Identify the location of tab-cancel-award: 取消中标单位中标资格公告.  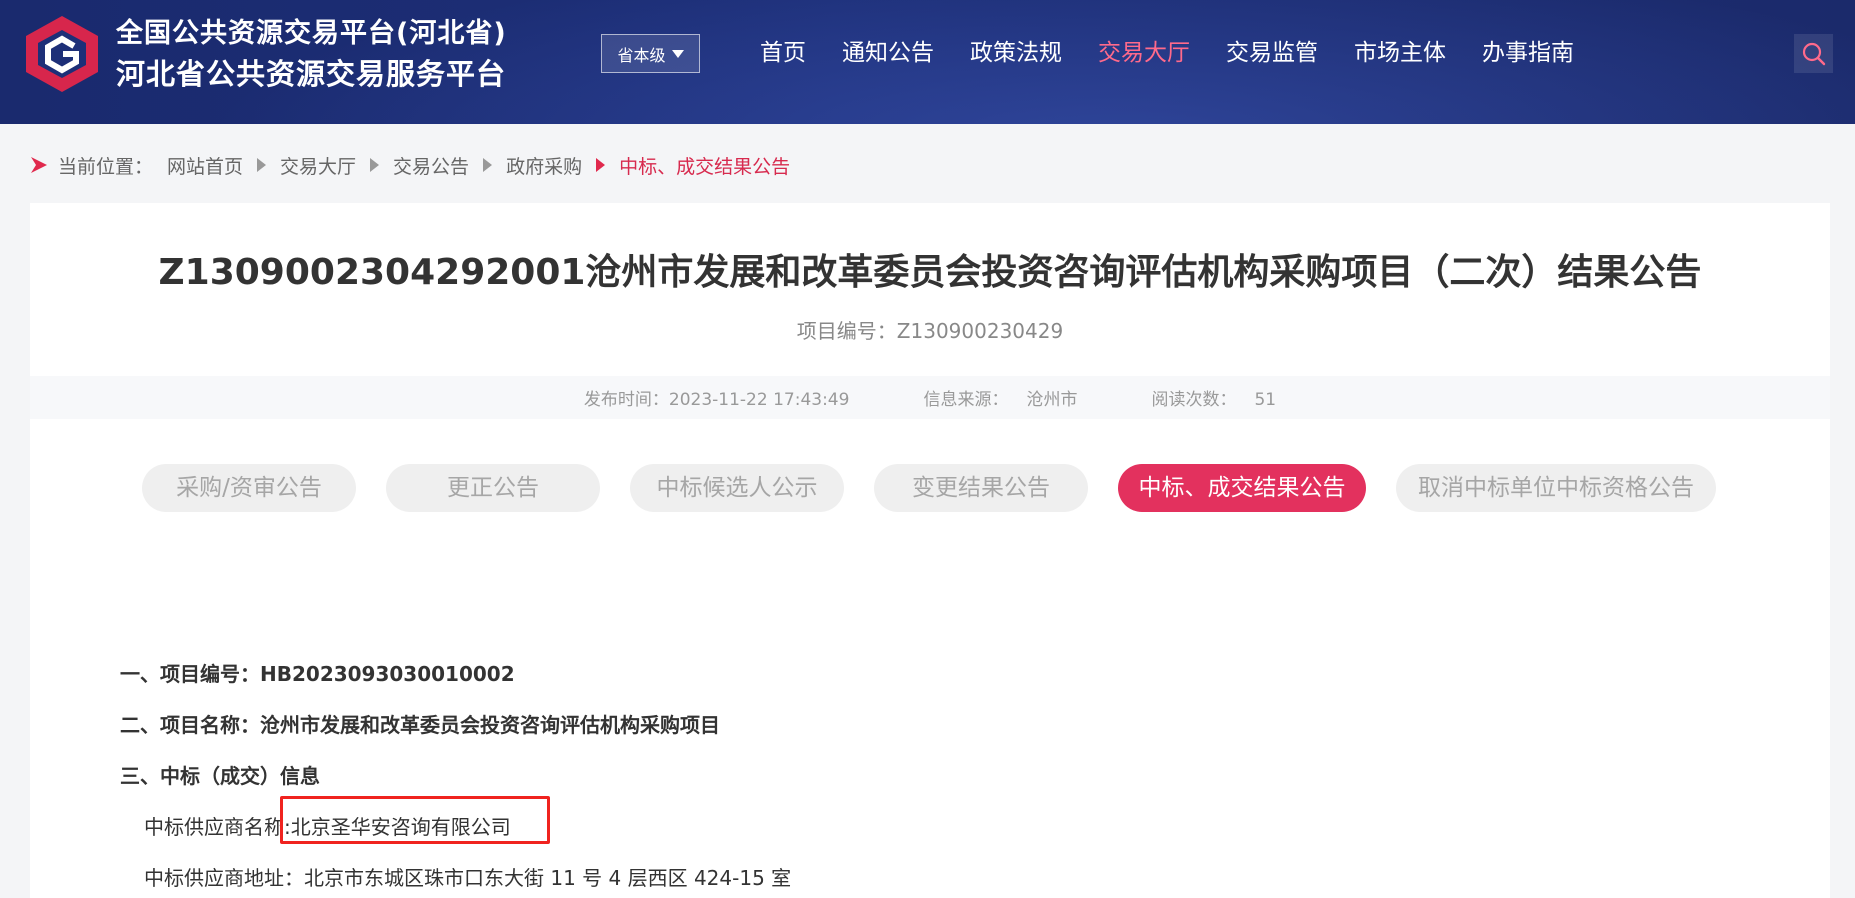
(1556, 488).